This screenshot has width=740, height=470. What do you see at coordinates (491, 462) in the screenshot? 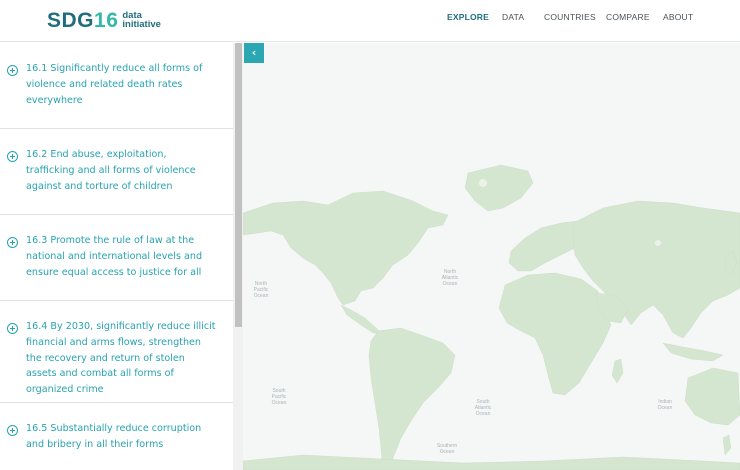
I see `antarctica` at bounding box center [491, 462].